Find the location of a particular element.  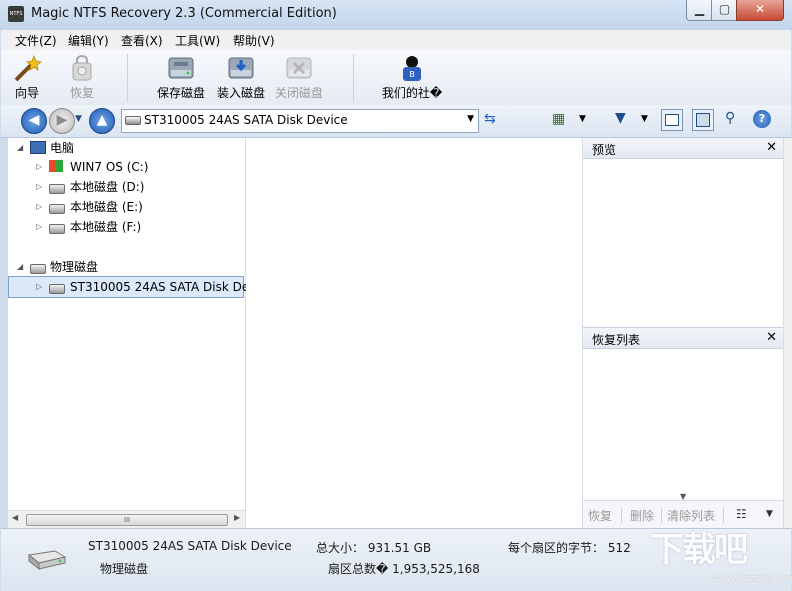

scroll-thumb: III is located at coordinates (127, 520).